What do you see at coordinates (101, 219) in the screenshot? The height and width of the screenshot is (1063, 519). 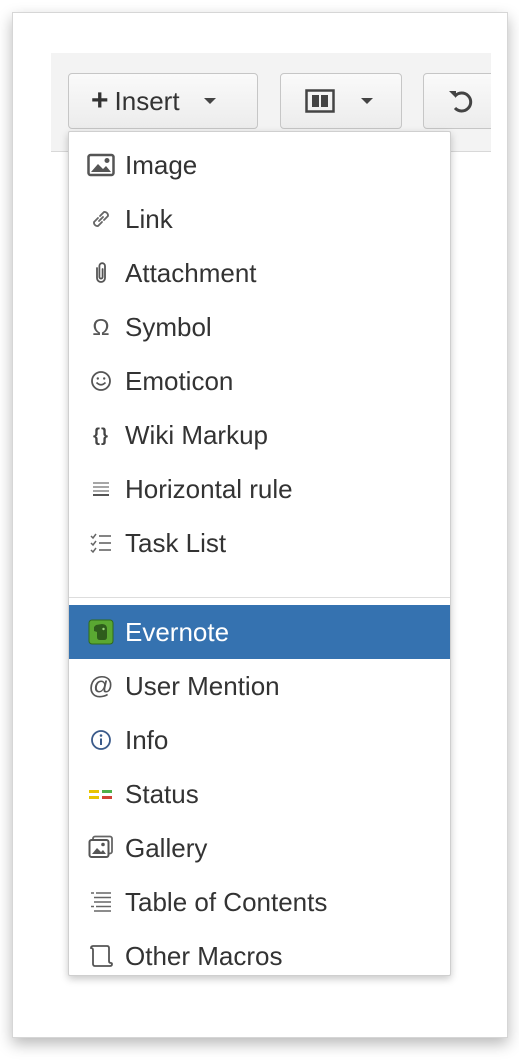 I see `link-icon` at bounding box center [101, 219].